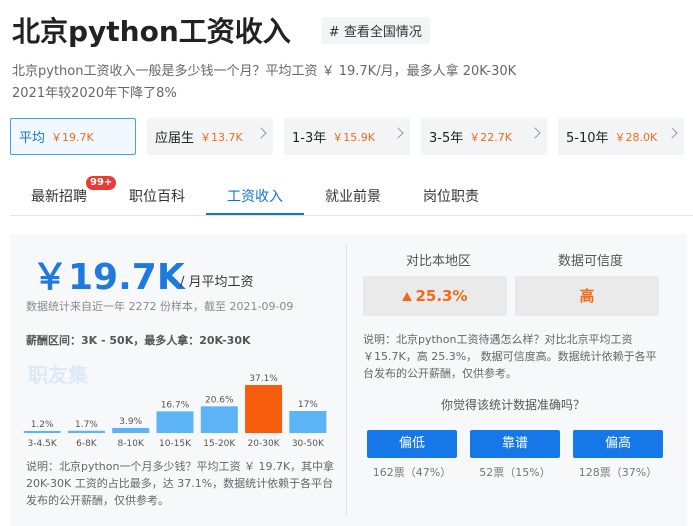  Describe the element at coordinates (264, 444) in the screenshot. I see `category-label: 20-30K` at that location.